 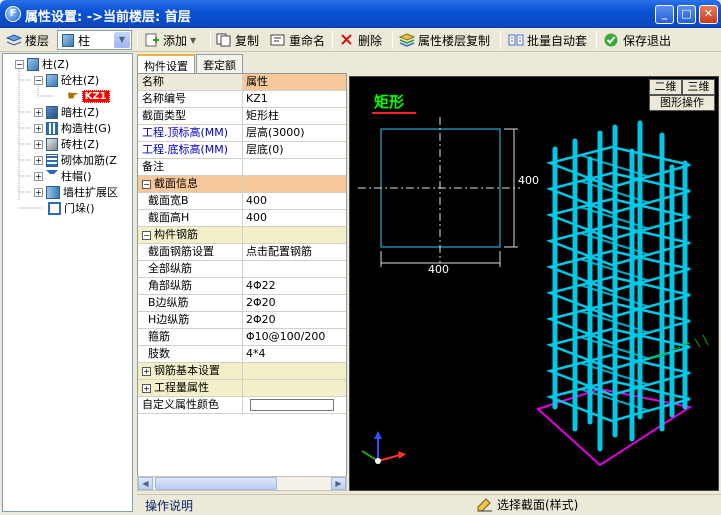 I want to click on dropdown-arrow-icon: ▼, so click(x=193, y=40).